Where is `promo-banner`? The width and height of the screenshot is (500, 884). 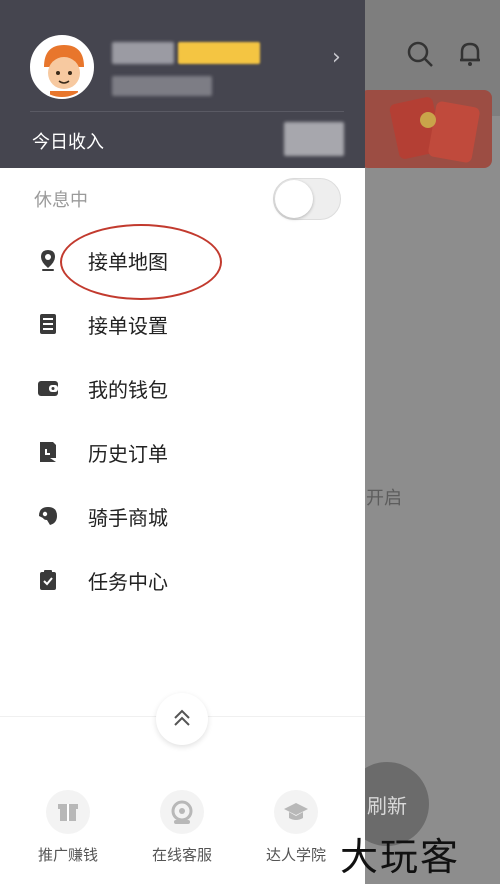
promo-banner is located at coordinates (426, 129).